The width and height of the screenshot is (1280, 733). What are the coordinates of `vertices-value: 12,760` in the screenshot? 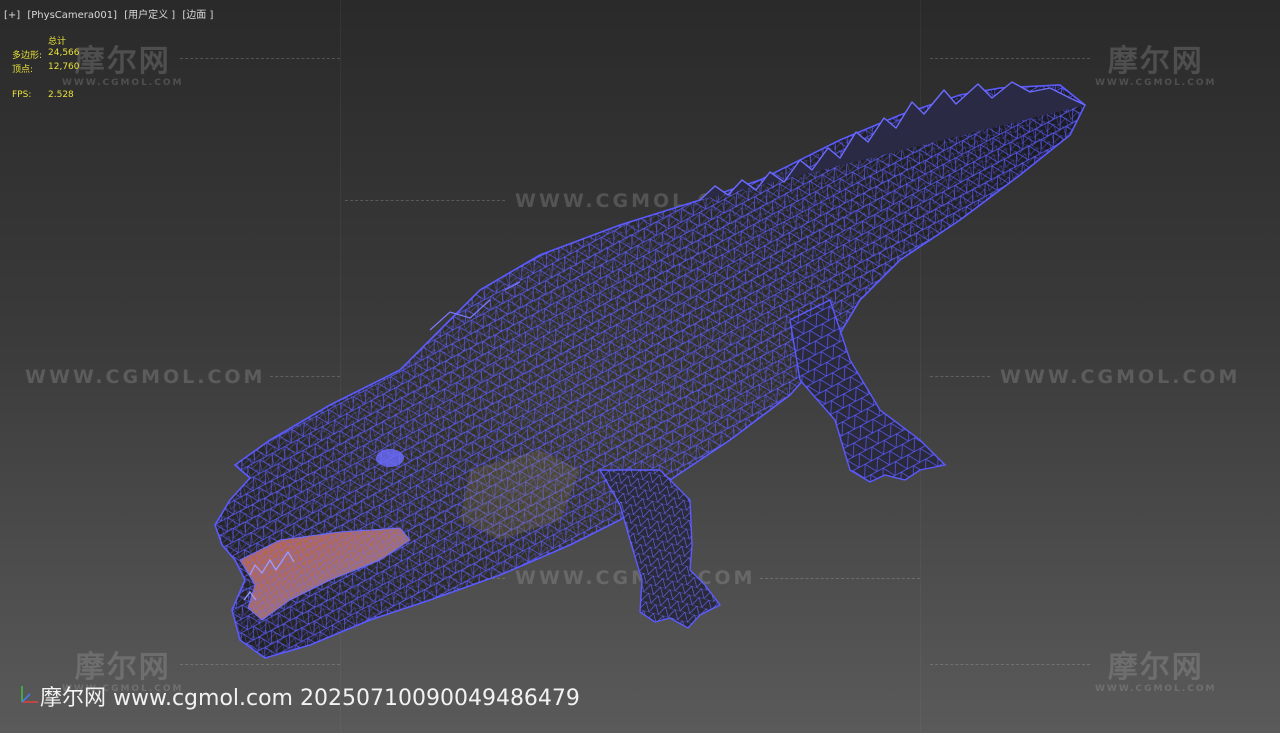 It's located at (64, 67).